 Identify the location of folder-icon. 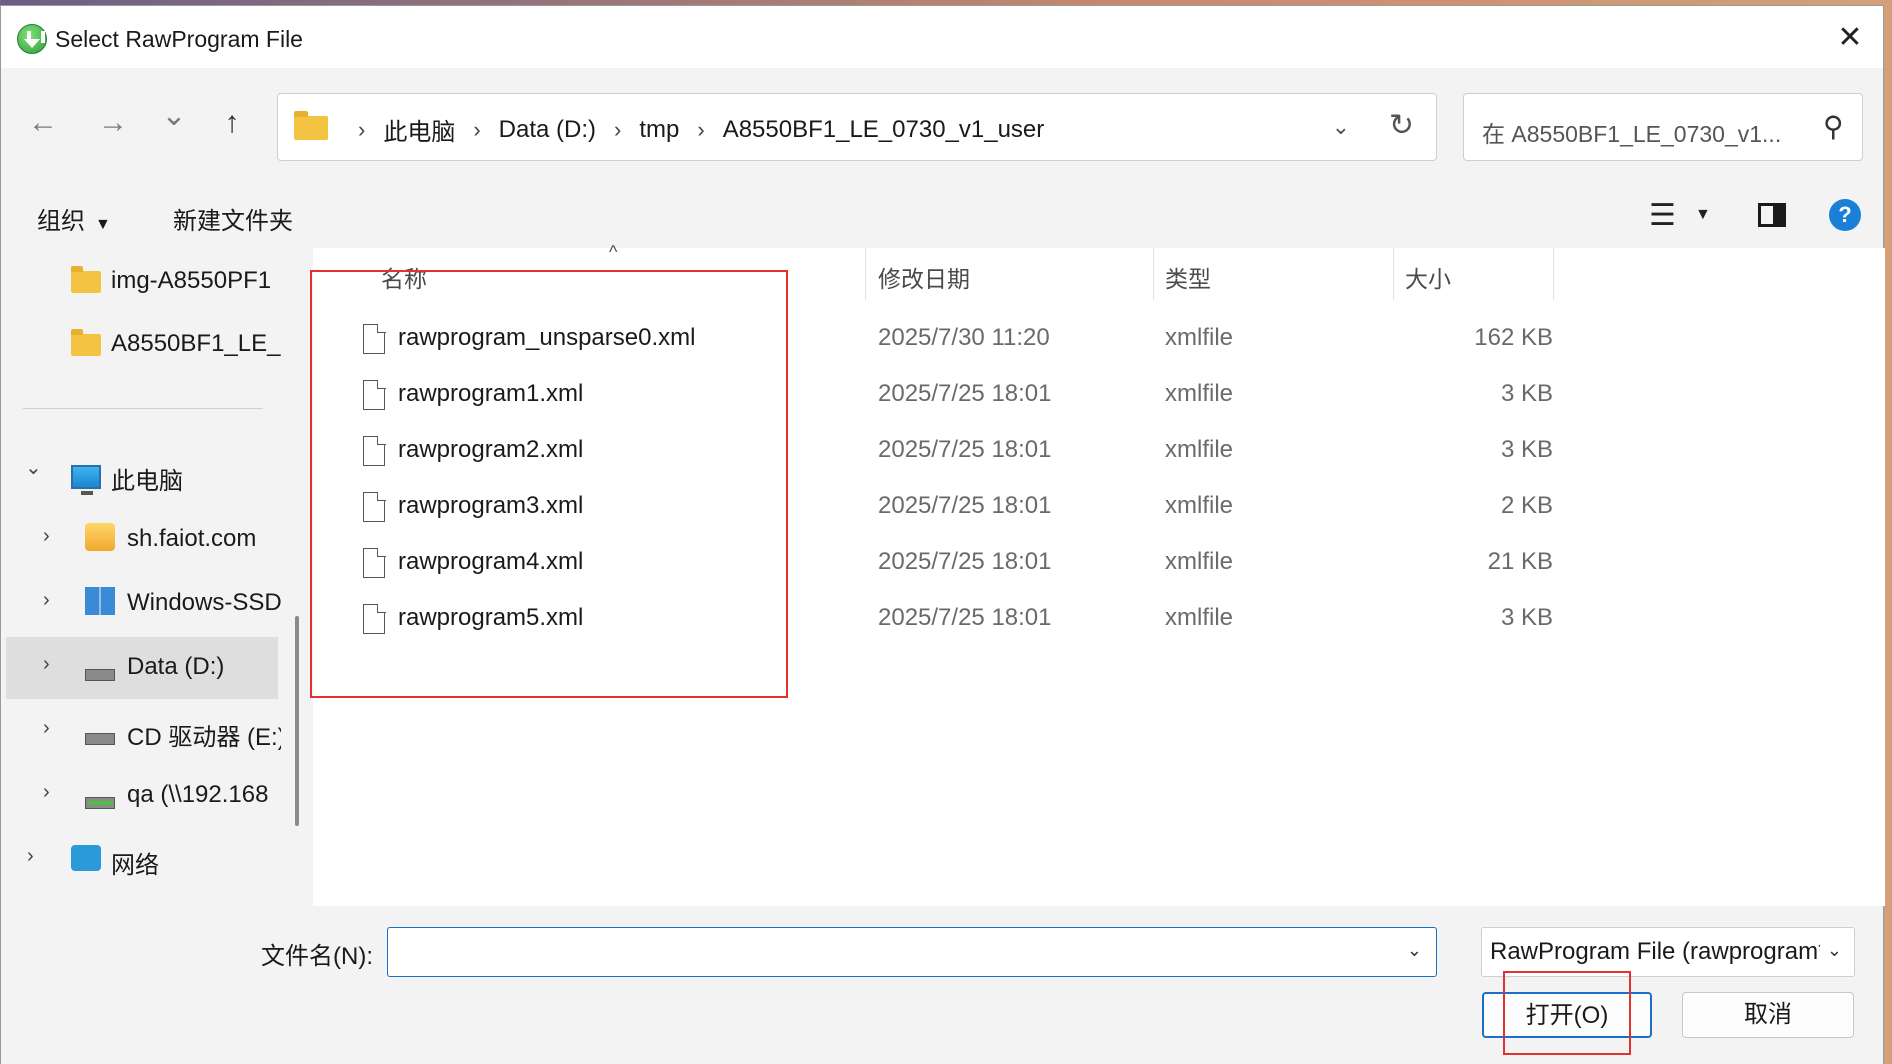
(86, 279).